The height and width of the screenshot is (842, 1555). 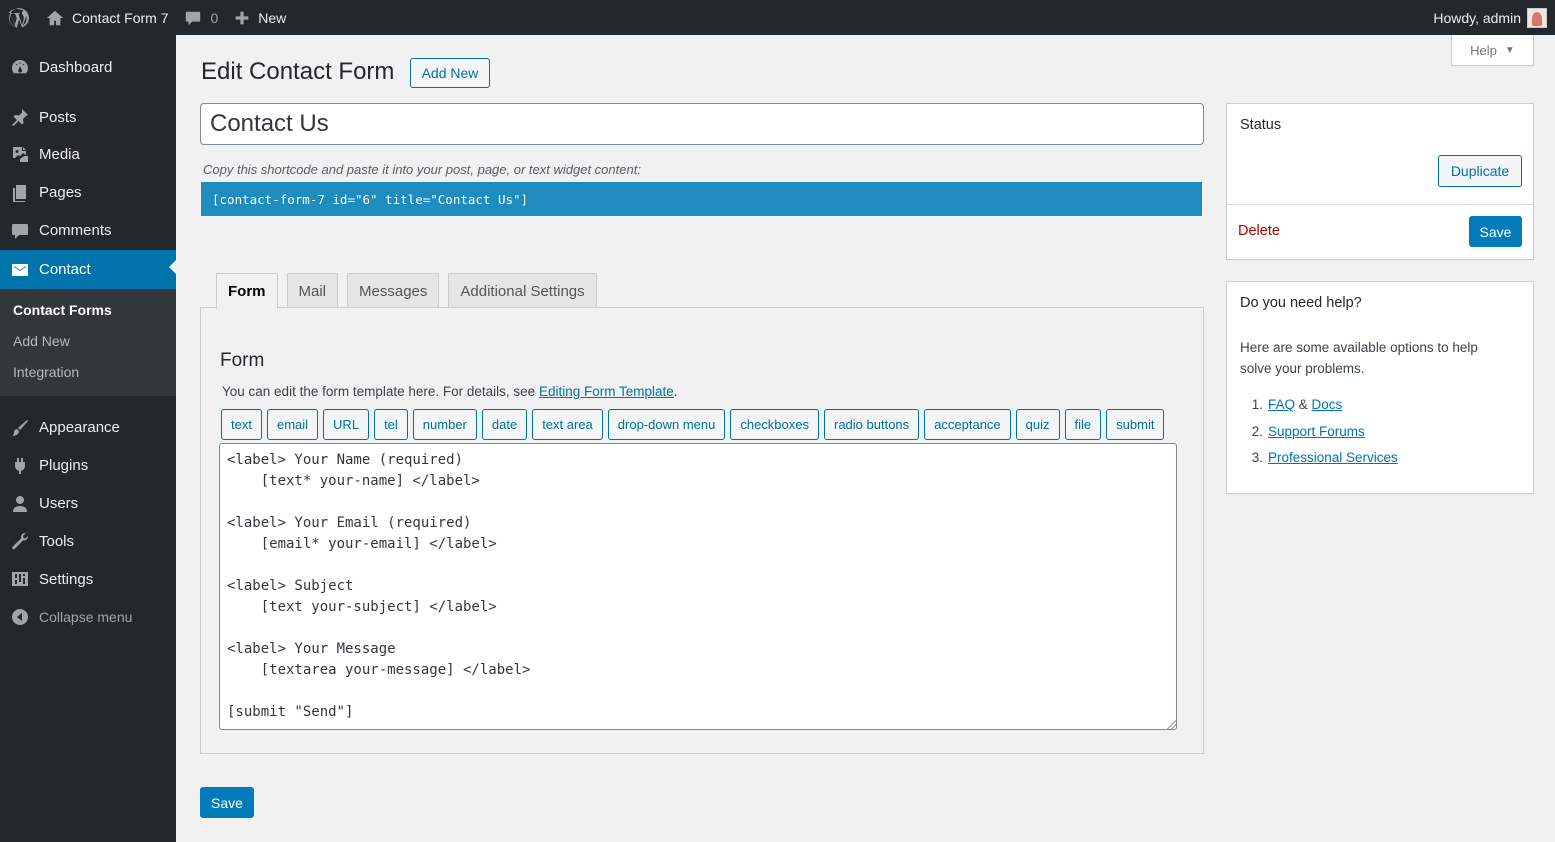 What do you see at coordinates (1509, 50) in the screenshot?
I see `caret-down-icon: ▼` at bounding box center [1509, 50].